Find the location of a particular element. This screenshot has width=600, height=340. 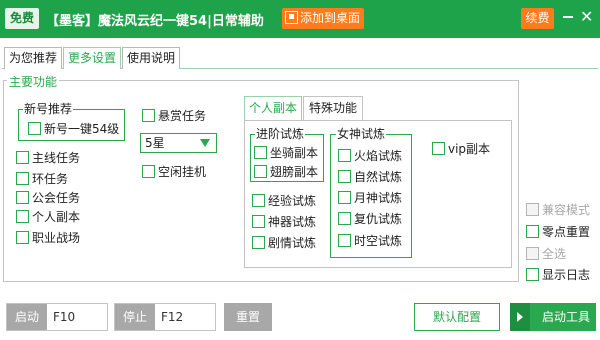

revenge-trial-checkbox: 复仇试炼 is located at coordinates (370, 219).